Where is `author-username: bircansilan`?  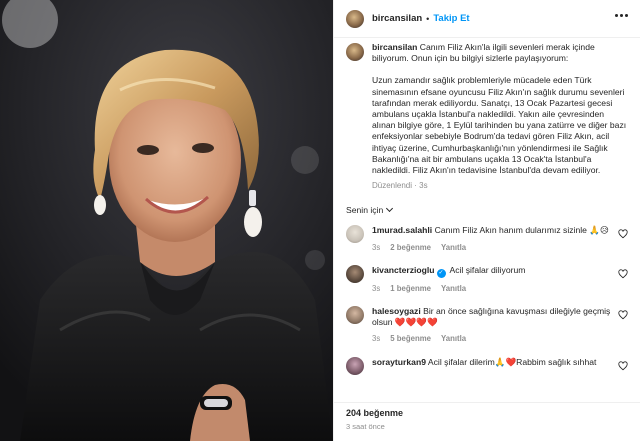 author-username: bircansilan is located at coordinates (397, 18).